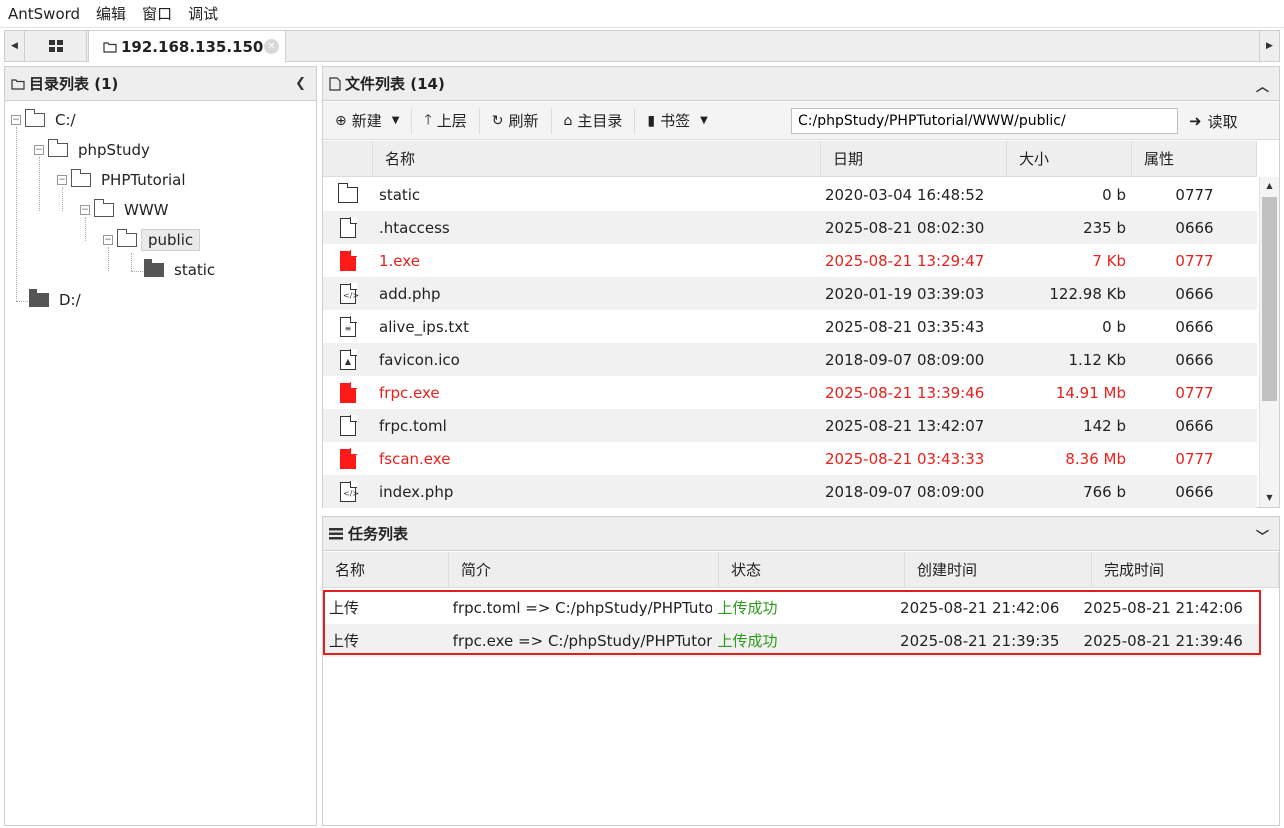 Image resolution: width=1284 pixels, height=828 pixels. I want to click on table-row: </> index.php 2018-09-07 08:09:00 766 b 0666, so click(790, 491).